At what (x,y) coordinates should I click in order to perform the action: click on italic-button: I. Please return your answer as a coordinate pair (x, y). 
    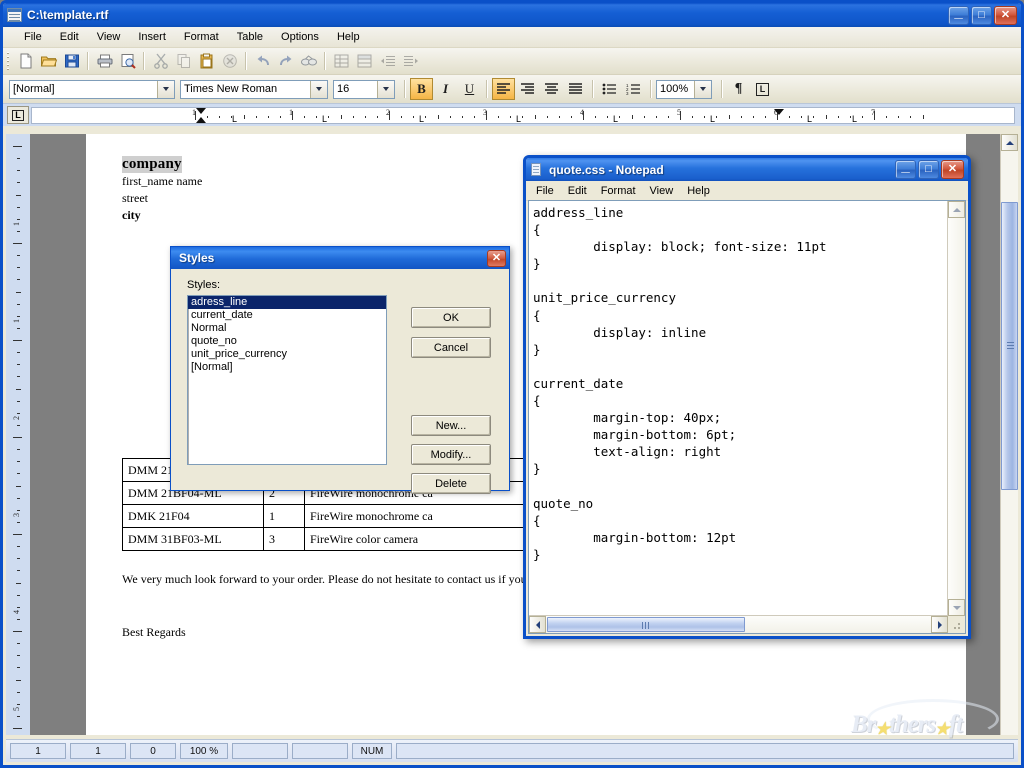
    Looking at the image, I should click on (445, 89).